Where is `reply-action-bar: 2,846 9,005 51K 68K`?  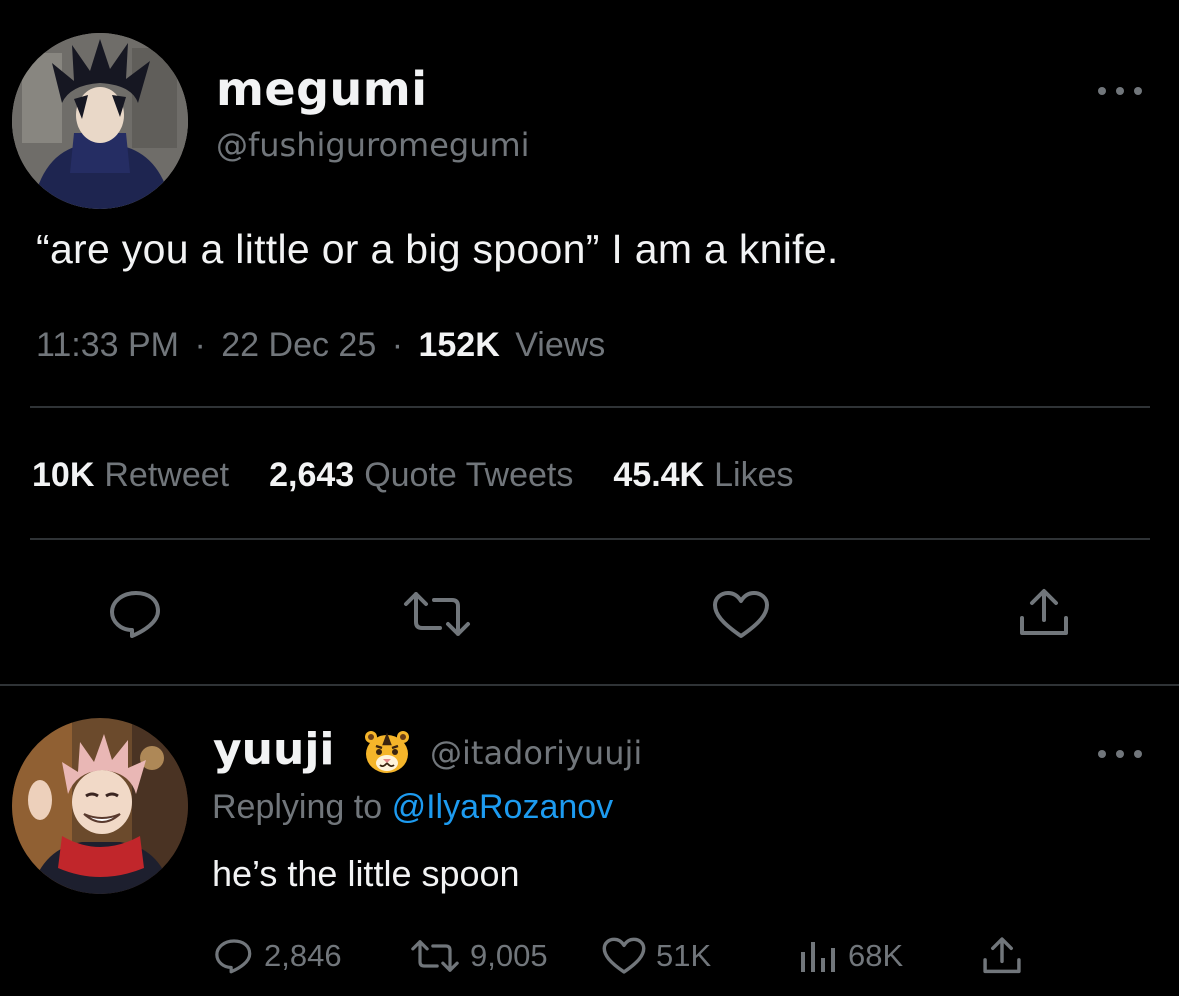 reply-action-bar: 2,846 9,005 51K 68K is located at coordinates (623, 956).